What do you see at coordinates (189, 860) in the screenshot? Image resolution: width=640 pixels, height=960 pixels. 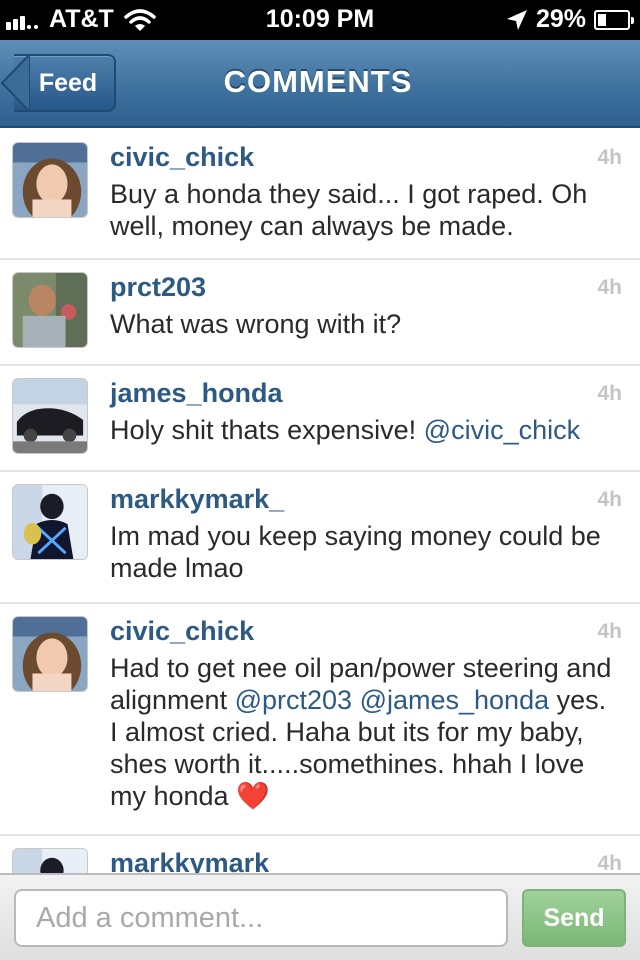 I see `comment-username: markkymark` at bounding box center [189, 860].